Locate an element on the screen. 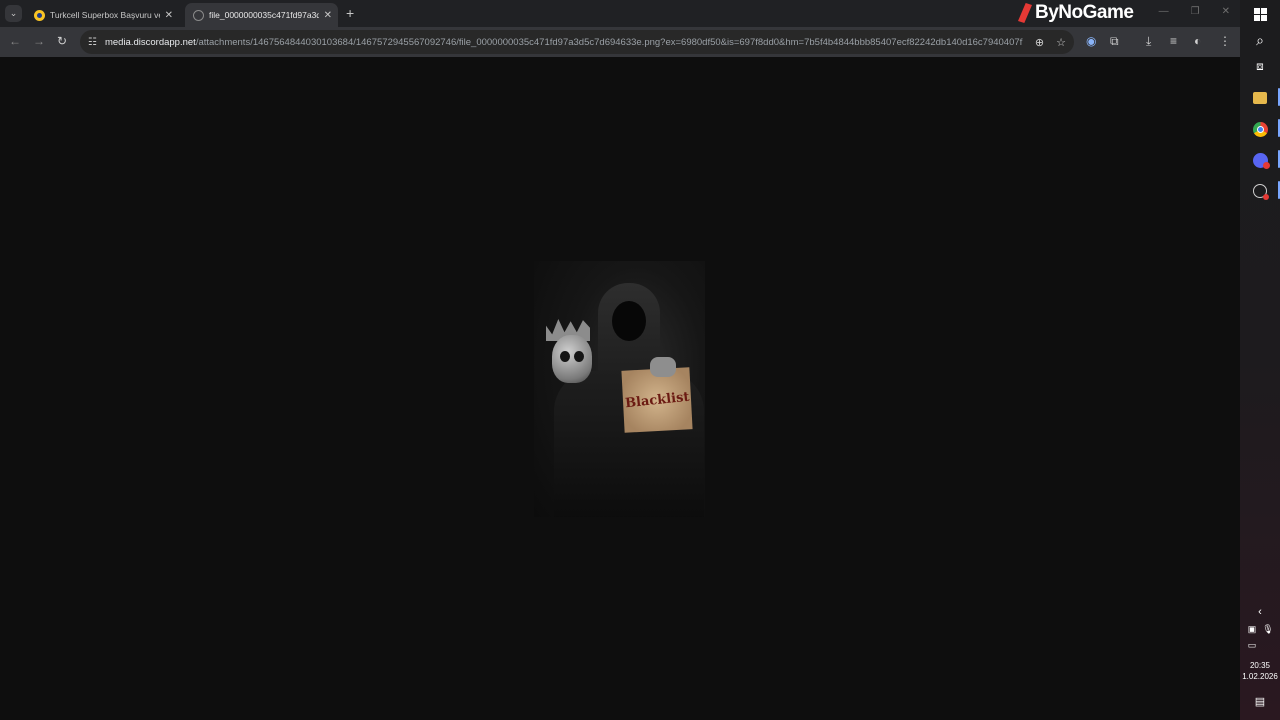 Image resolution: width=1280 pixels, height=720 pixels. camera-icon: ▣ is located at coordinates (1252, 629).